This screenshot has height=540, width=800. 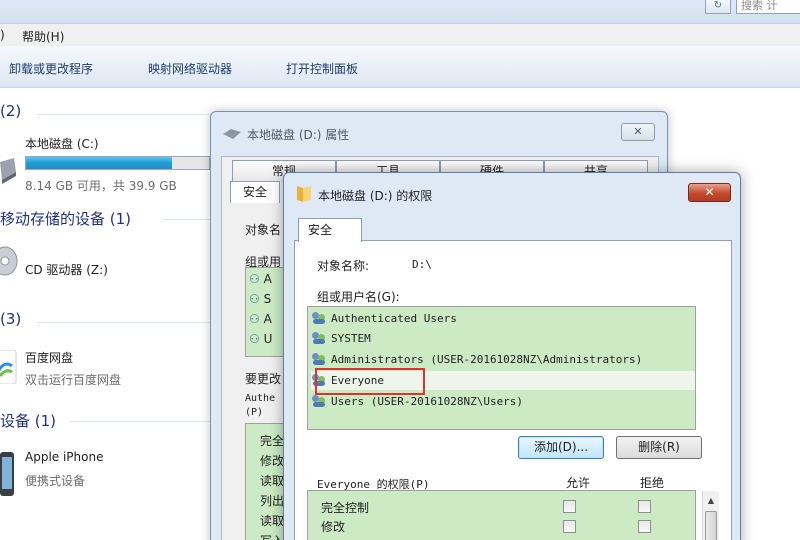 I want to click on map-network-drive-button: 映射网络驱动器, so click(x=190, y=68).